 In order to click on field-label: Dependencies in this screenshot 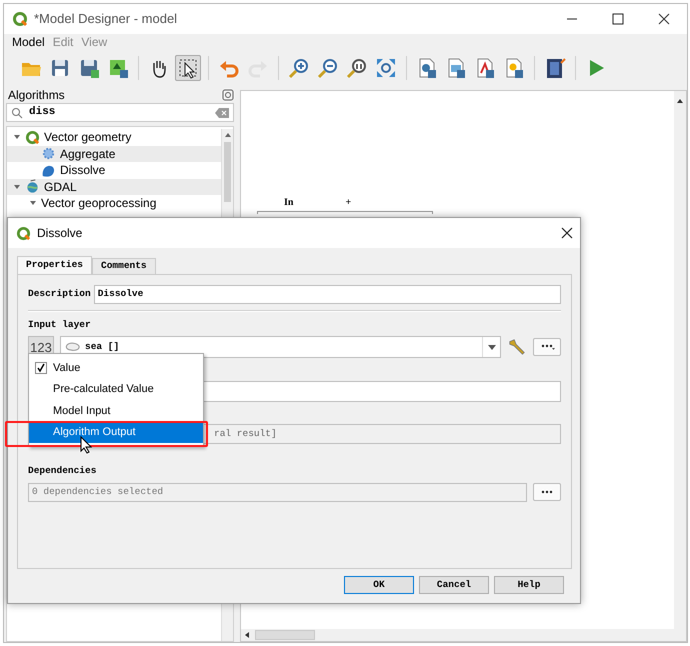, I will do `click(62, 471)`.